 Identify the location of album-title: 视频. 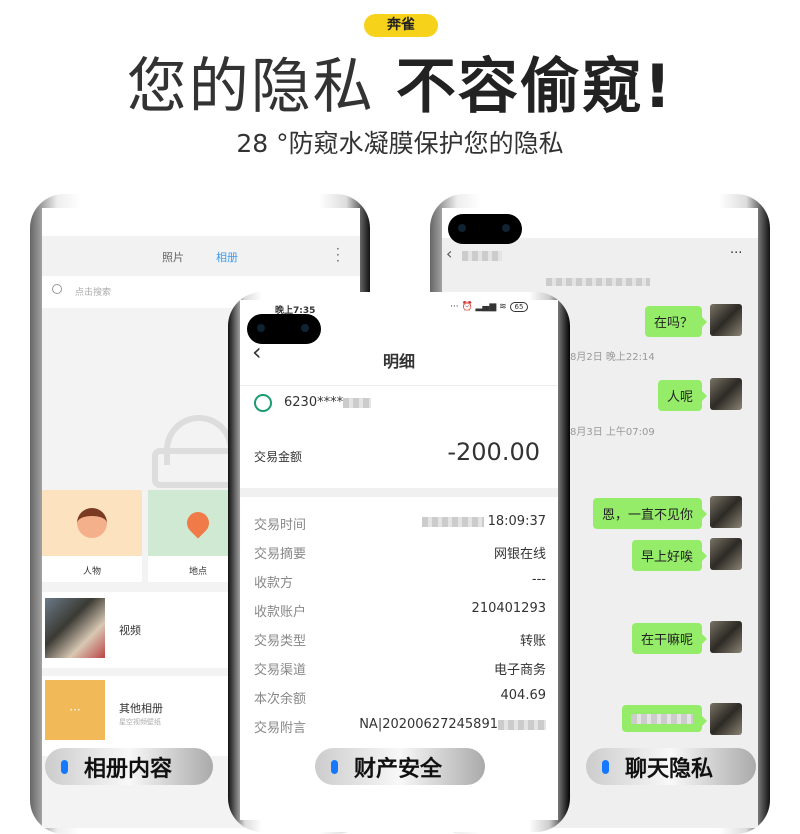
(130, 630).